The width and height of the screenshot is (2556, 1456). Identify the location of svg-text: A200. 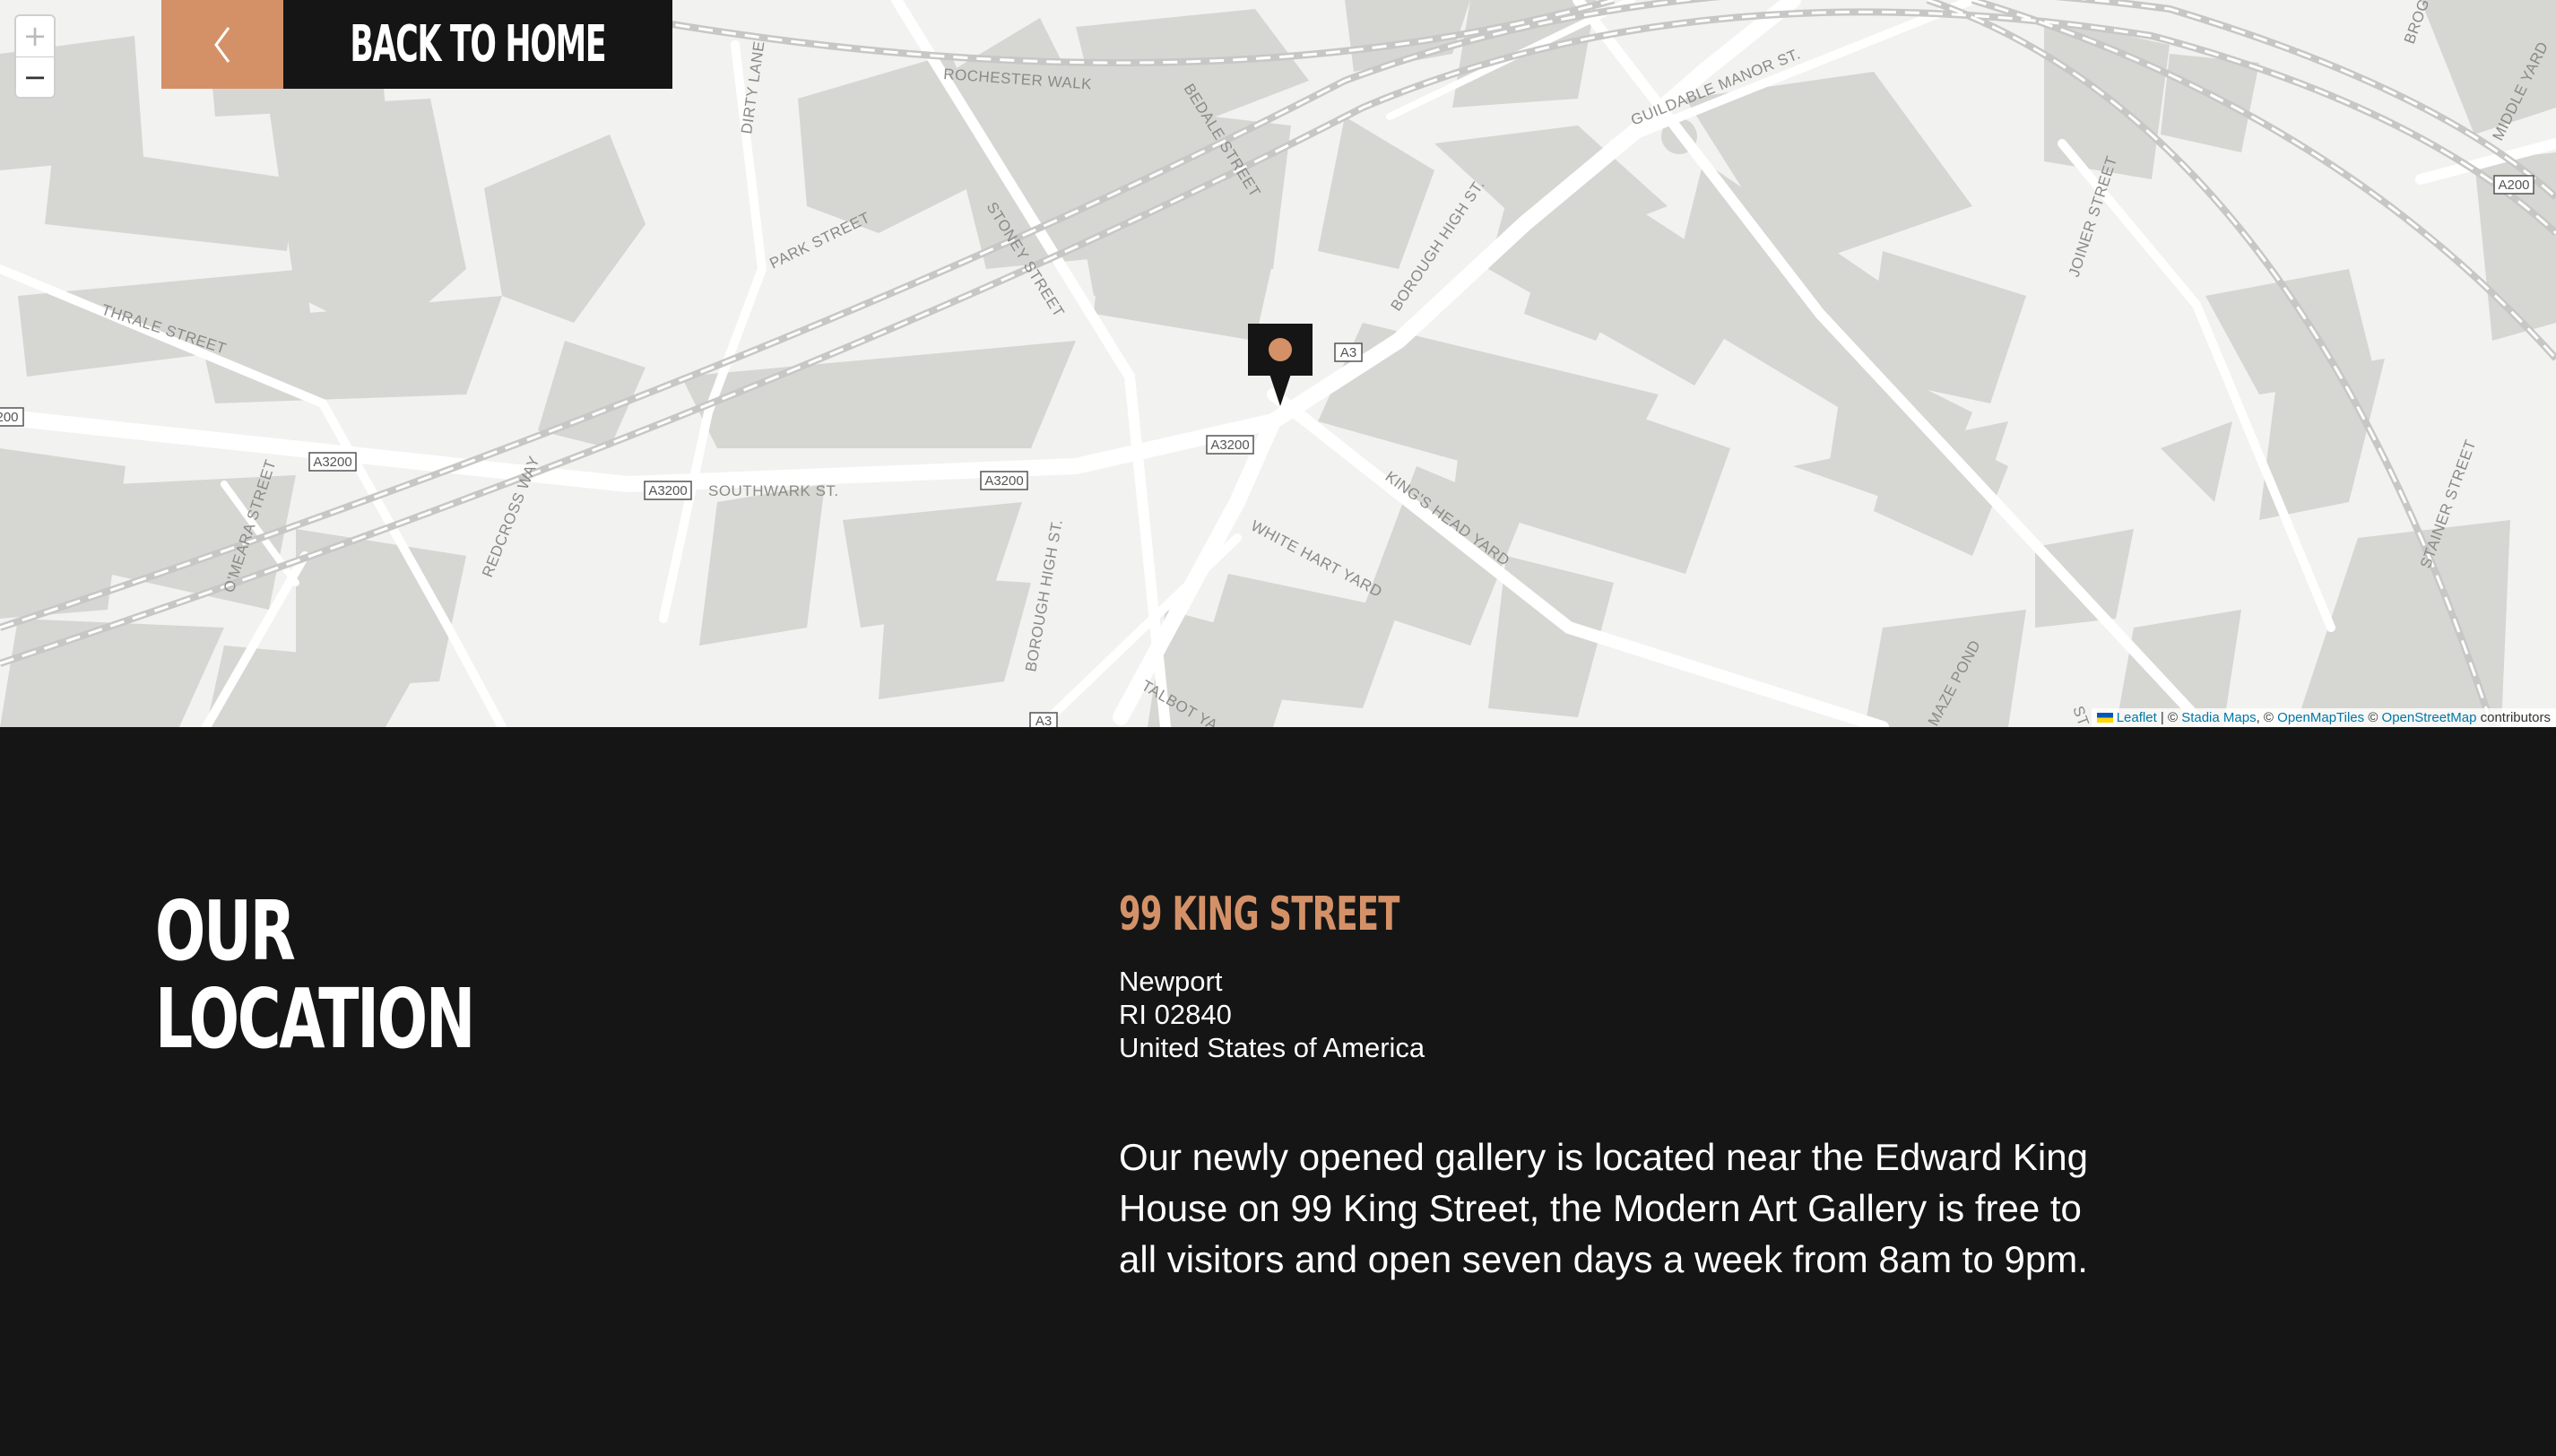
(2513, 185).